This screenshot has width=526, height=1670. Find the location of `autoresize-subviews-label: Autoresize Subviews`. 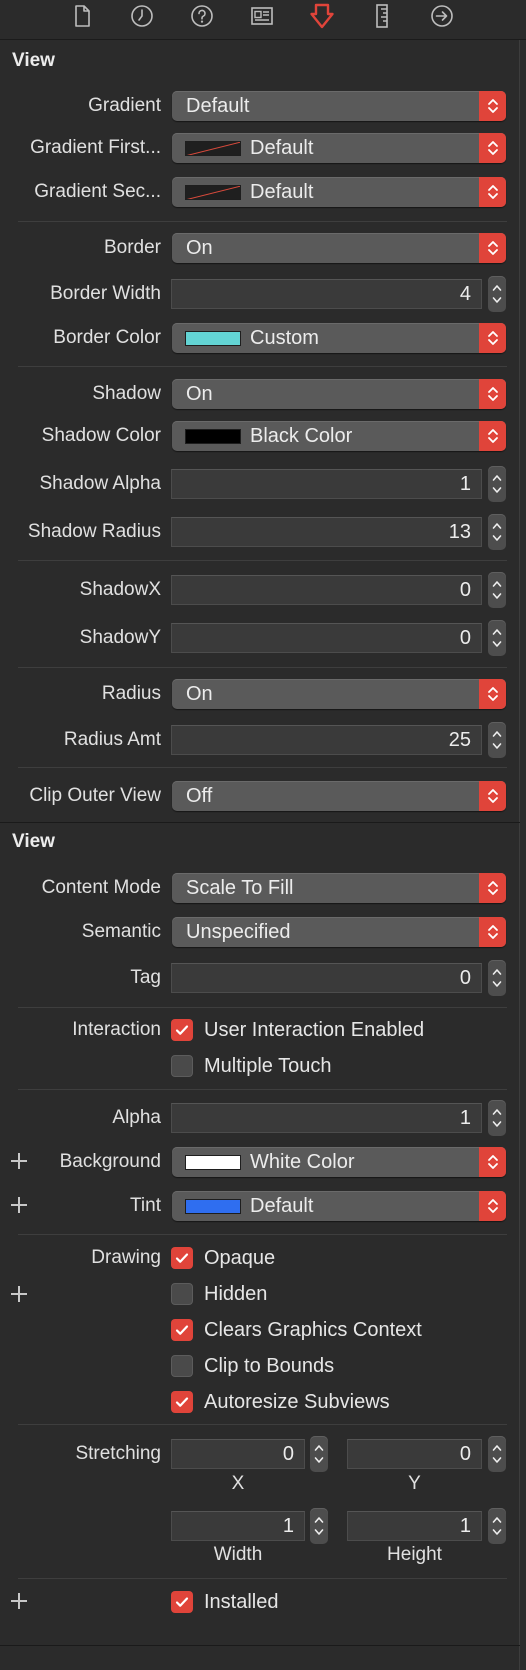

autoresize-subviews-label: Autoresize Subviews is located at coordinates (297, 1402).